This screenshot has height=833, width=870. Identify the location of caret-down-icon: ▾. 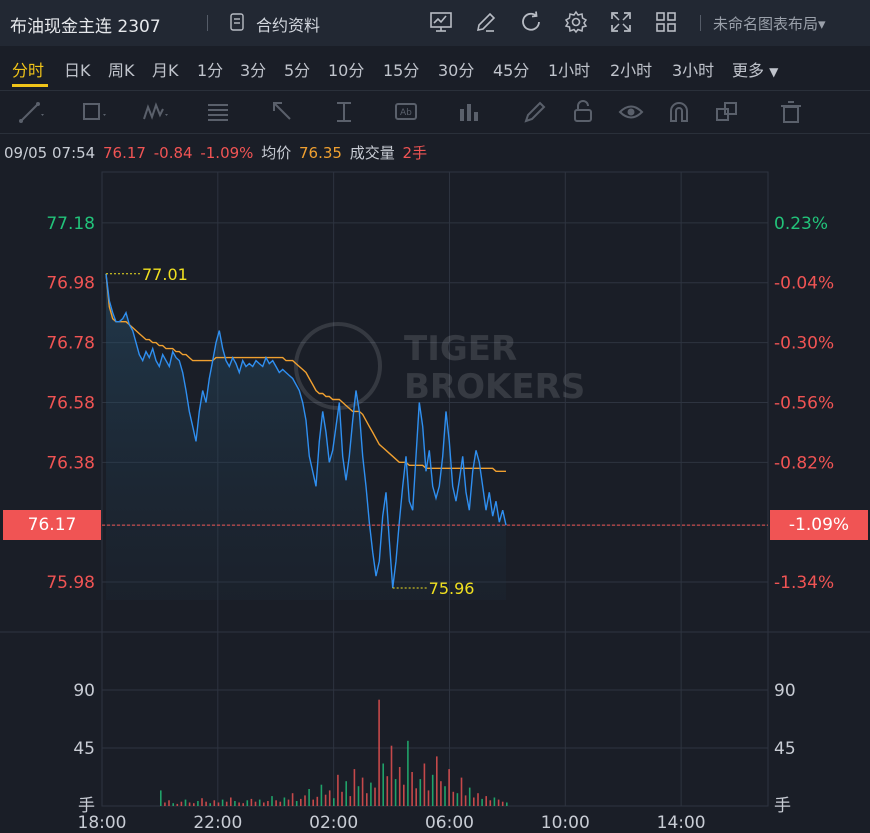
(822, 24).